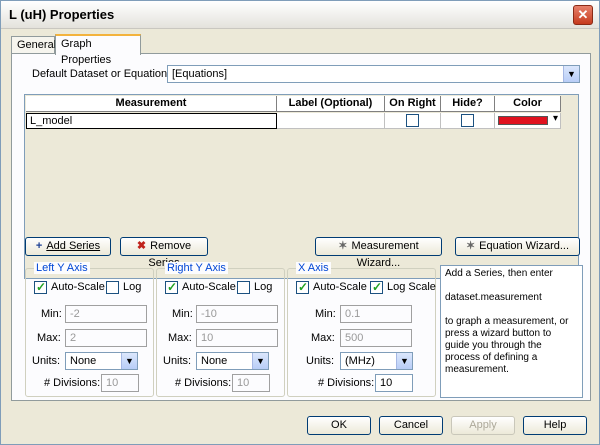  I want to click on series-label-cell, so click(331, 121).